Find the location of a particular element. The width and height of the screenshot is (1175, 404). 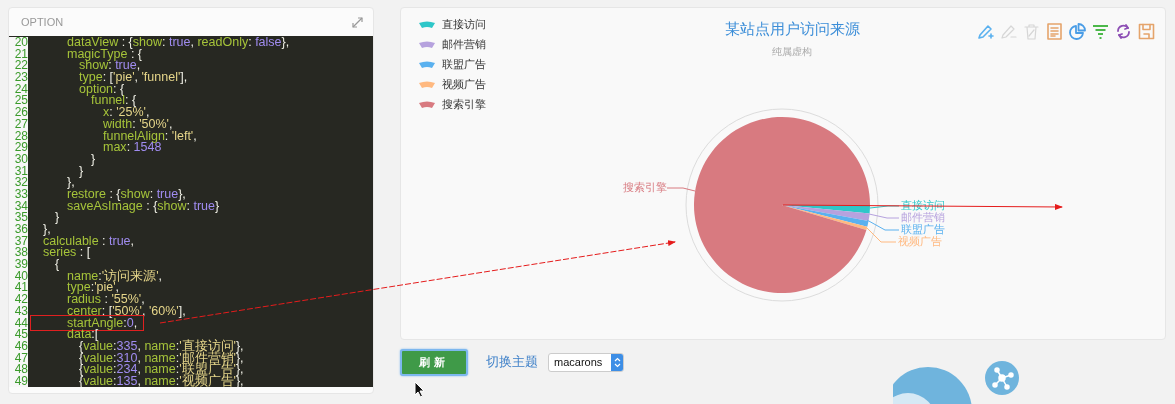

code-line: x: '25%', is located at coordinates (126, 113).